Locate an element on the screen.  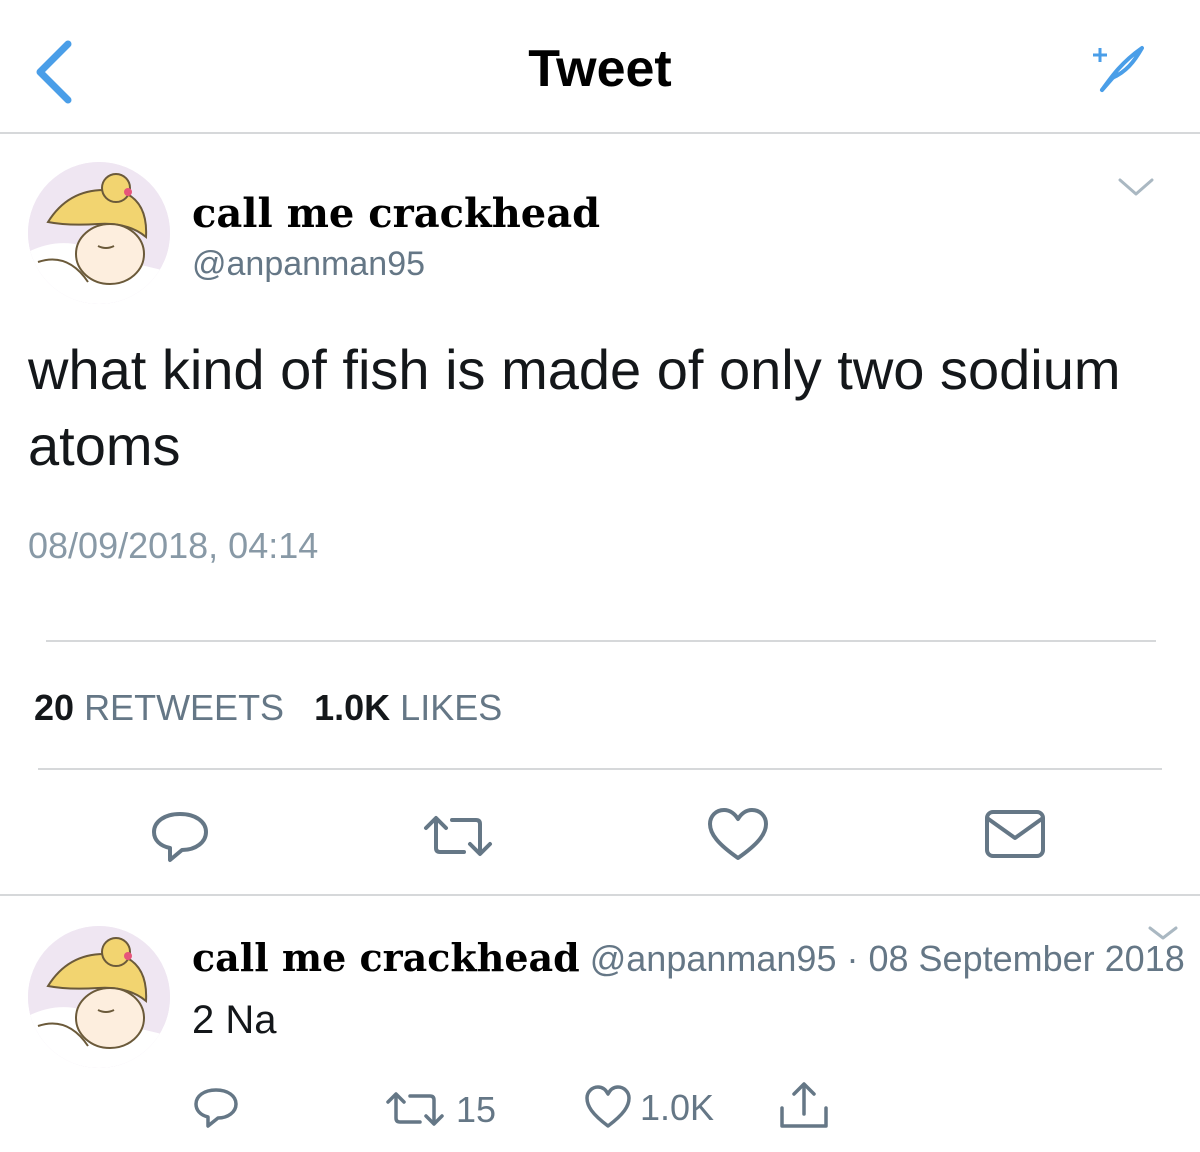
retweet-button is located at coordinates (458, 836).